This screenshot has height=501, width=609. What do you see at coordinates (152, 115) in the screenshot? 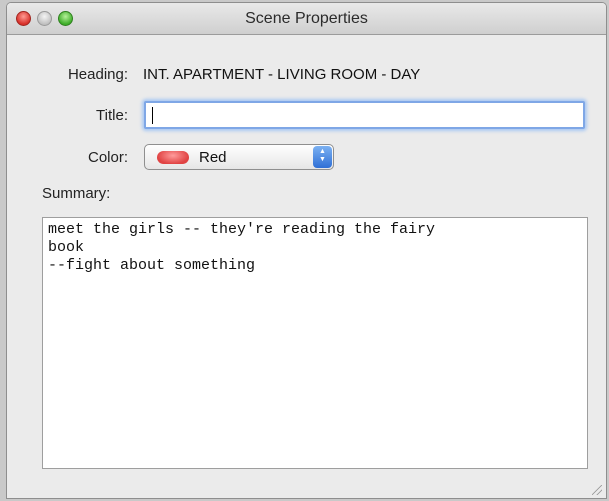
I see `text-caret` at bounding box center [152, 115].